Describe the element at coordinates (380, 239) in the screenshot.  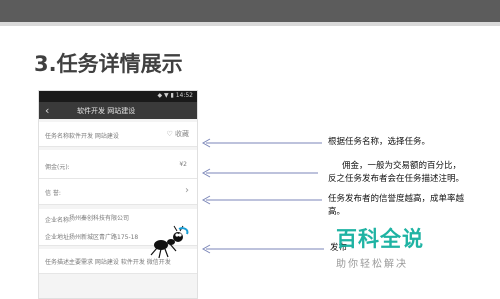
I see `watermark-title: 百科全说` at that location.